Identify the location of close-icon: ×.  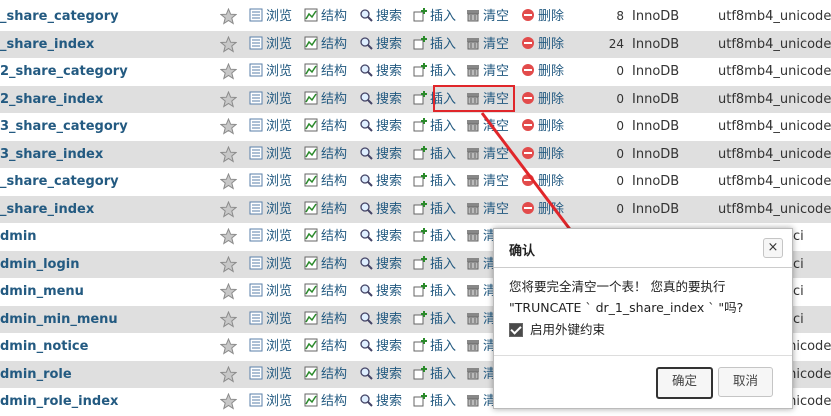
(773, 248).